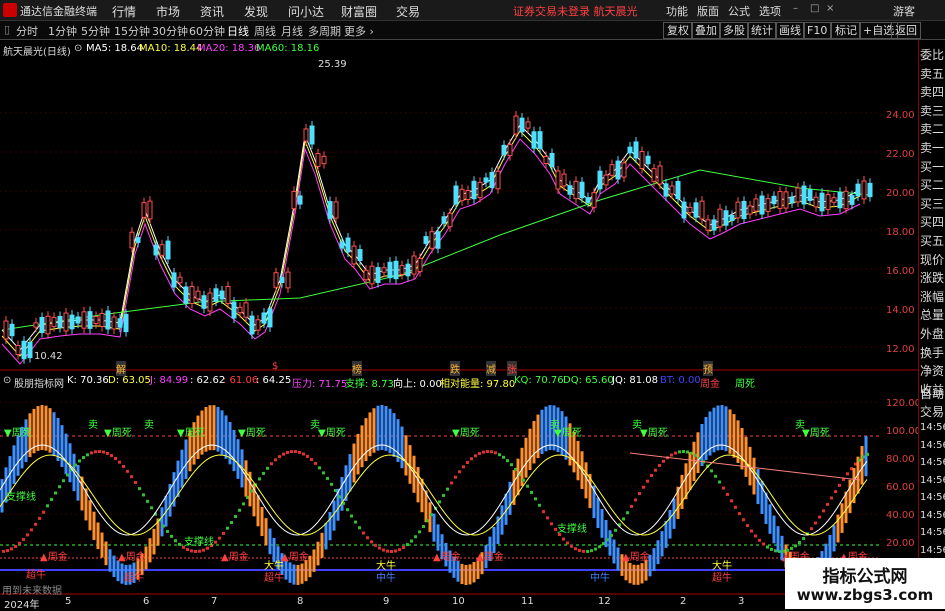 Image resolution: width=945 pixels, height=611 pixels. Describe the element at coordinates (932, 55) in the screenshot. I see `quote-label: 委比` at that location.